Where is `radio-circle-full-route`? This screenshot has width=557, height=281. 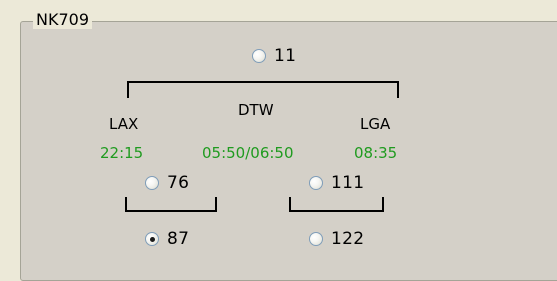 radio-circle-full-route is located at coordinates (259, 56).